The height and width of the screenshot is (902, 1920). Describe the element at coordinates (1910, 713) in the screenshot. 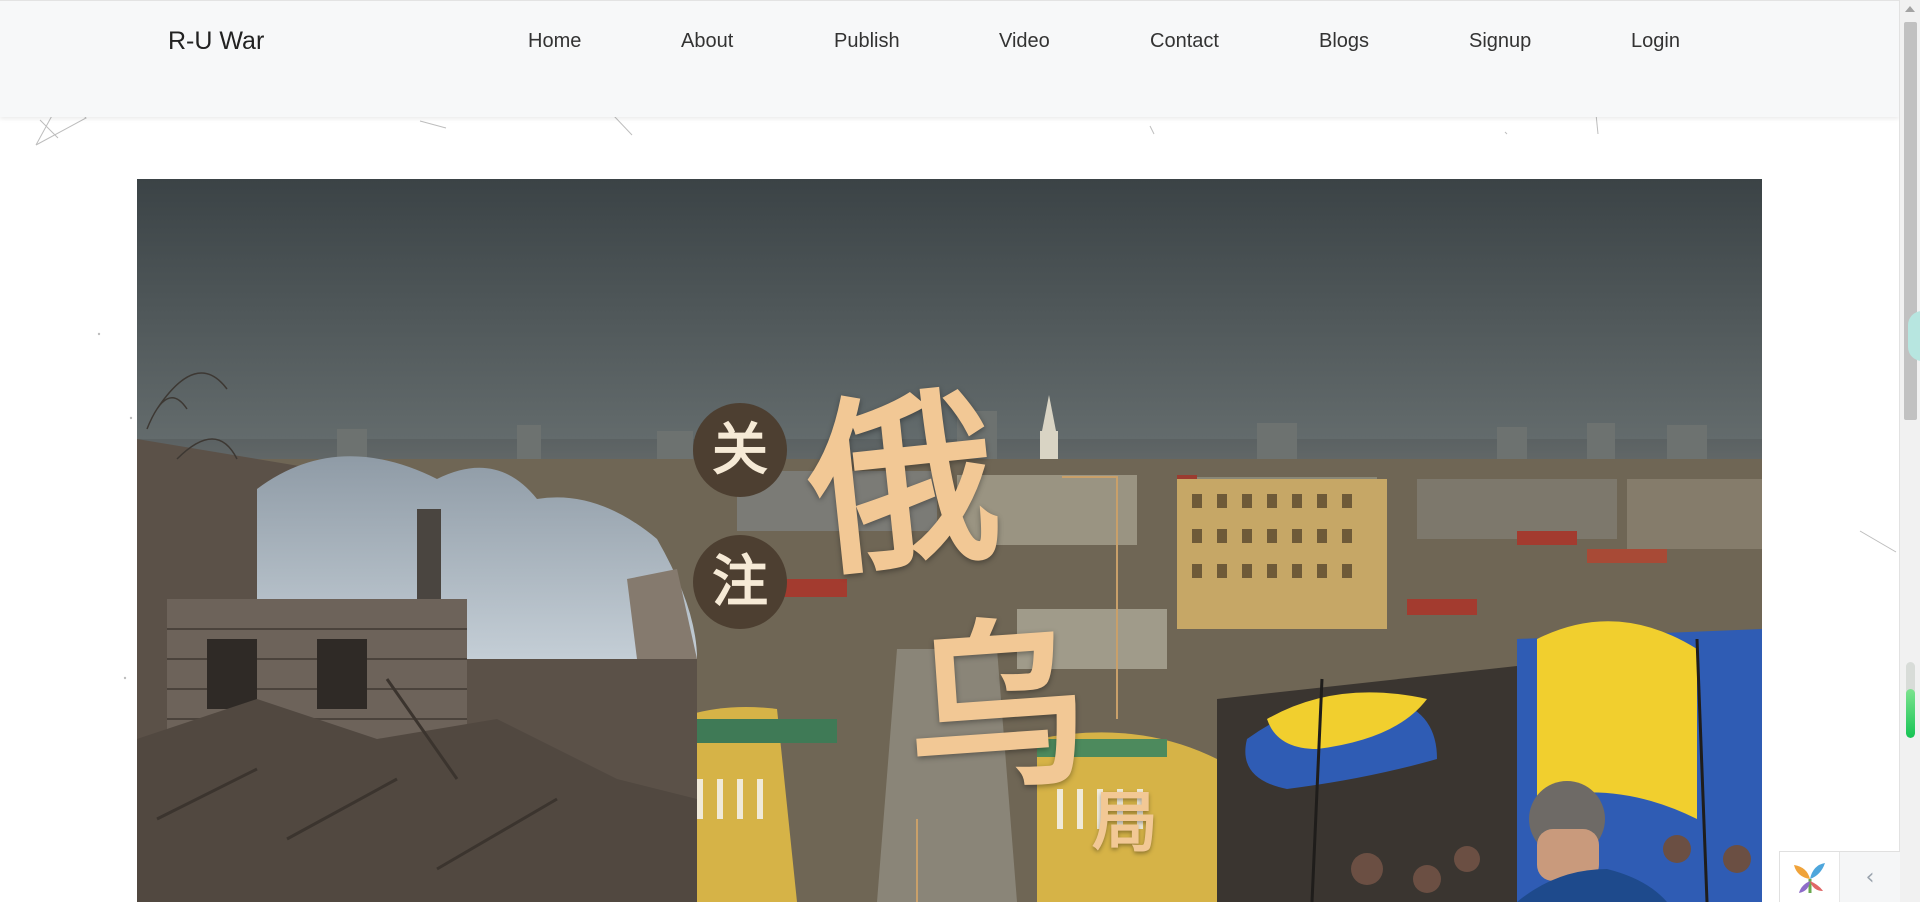

I see `side-progress-fill` at that location.